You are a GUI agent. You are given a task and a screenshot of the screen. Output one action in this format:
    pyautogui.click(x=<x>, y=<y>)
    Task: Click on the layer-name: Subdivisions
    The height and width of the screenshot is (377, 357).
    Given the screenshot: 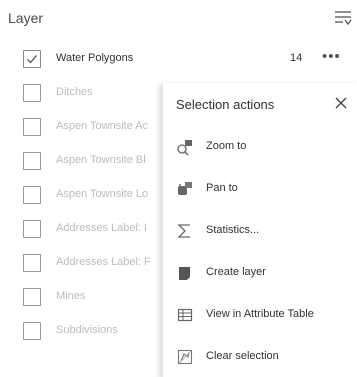 What is the action you would take?
    pyautogui.click(x=87, y=330)
    